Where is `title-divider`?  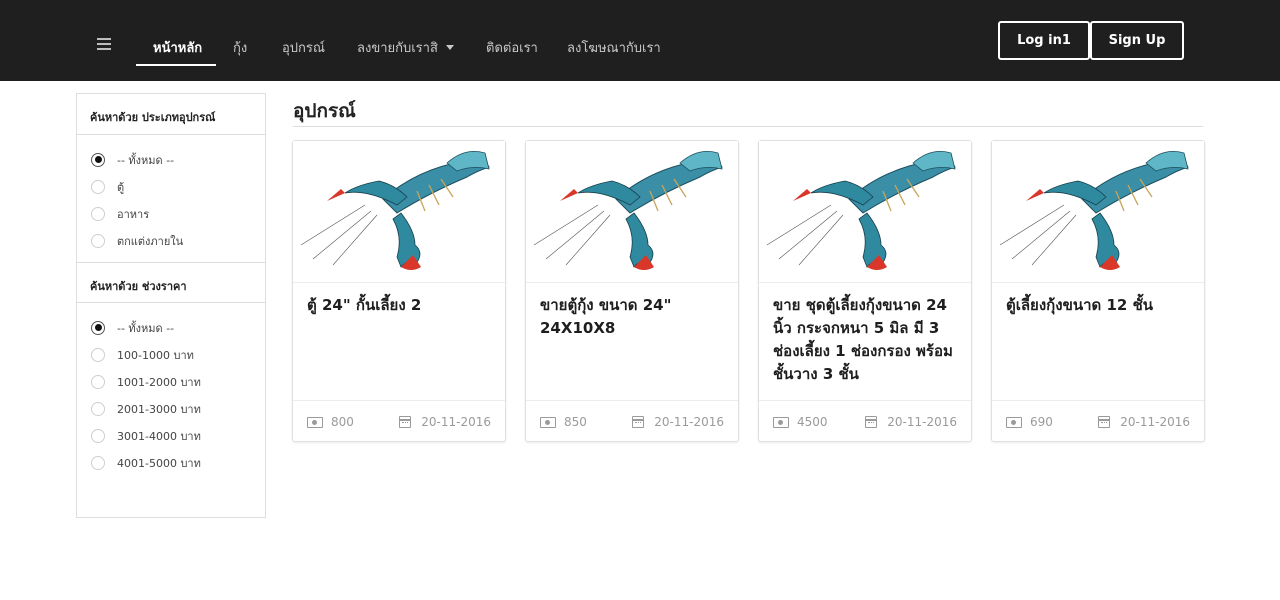
title-divider is located at coordinates (748, 126).